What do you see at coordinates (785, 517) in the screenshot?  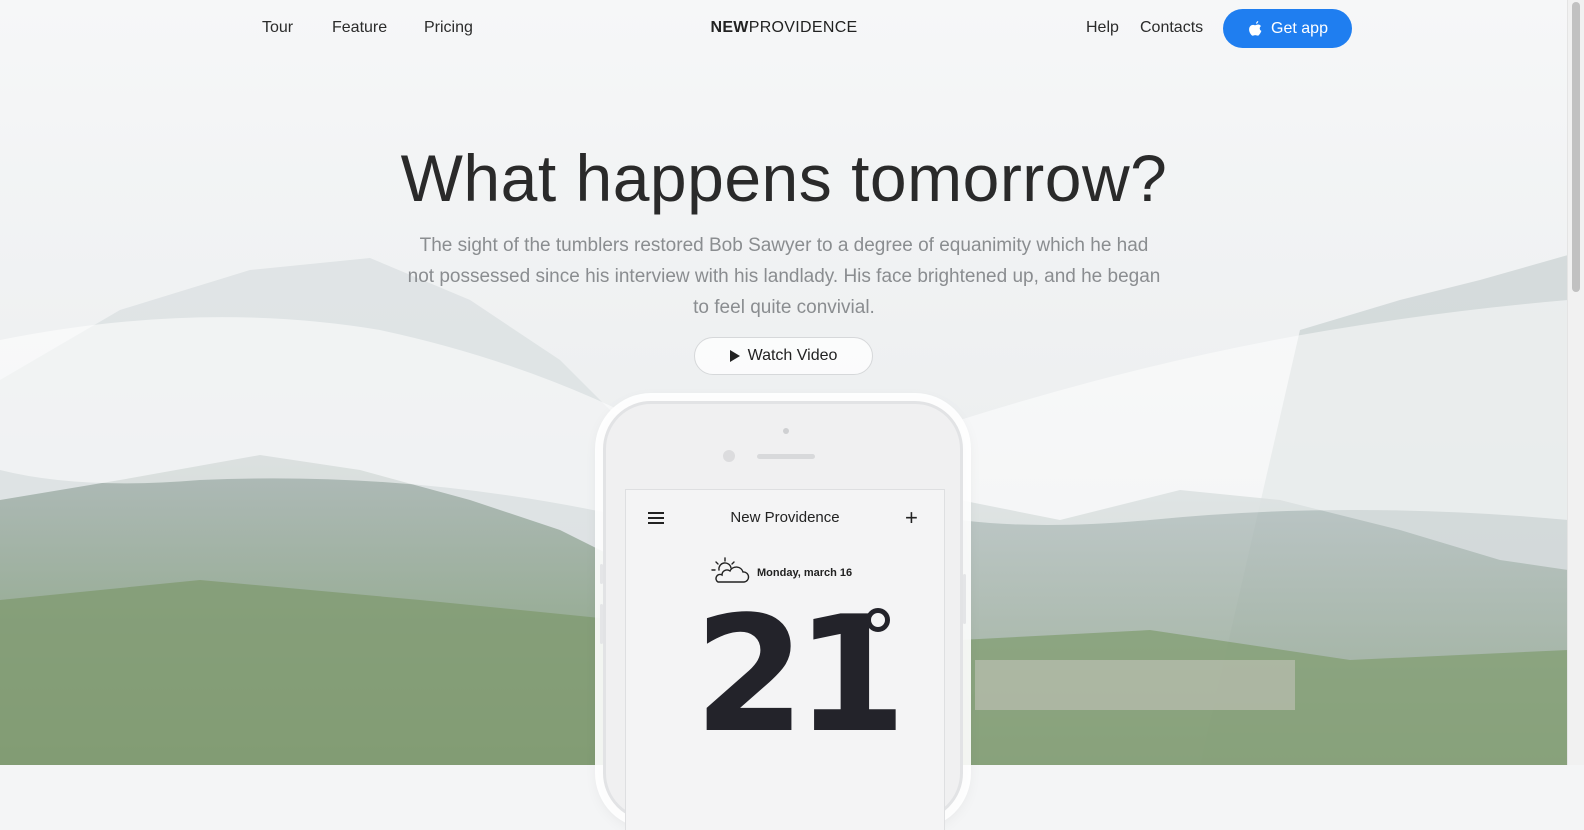 I see `app-city-title: New Providence` at bounding box center [785, 517].